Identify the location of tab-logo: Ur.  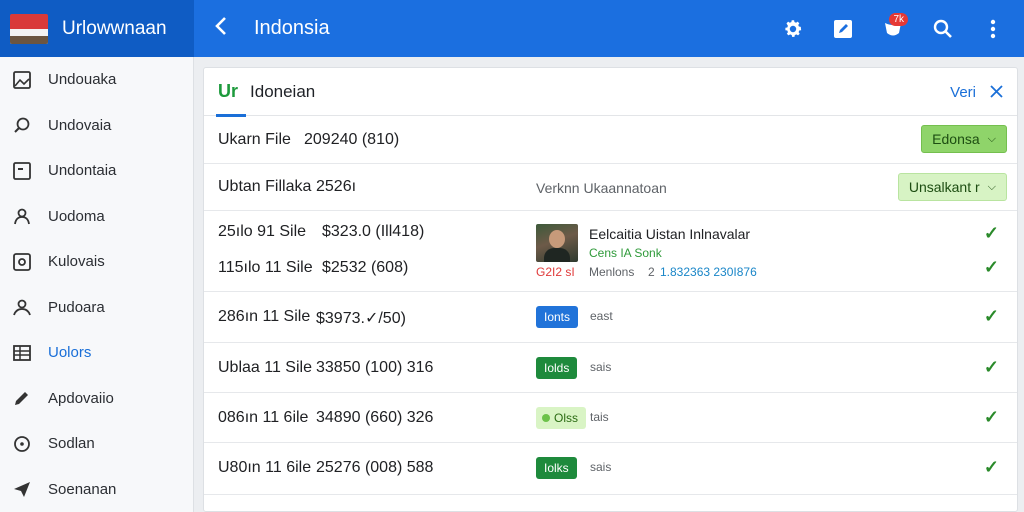
(228, 91).